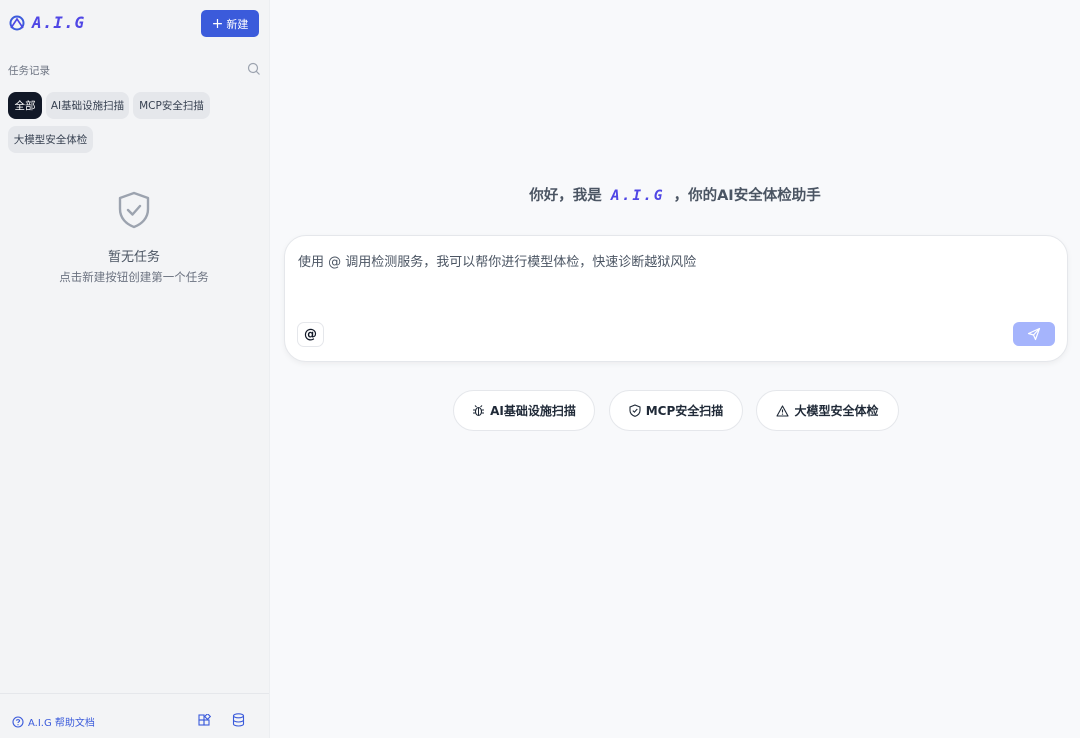 The width and height of the screenshot is (1080, 738). Describe the element at coordinates (17, 22) in the screenshot. I see `logo-mark-icon` at that location.